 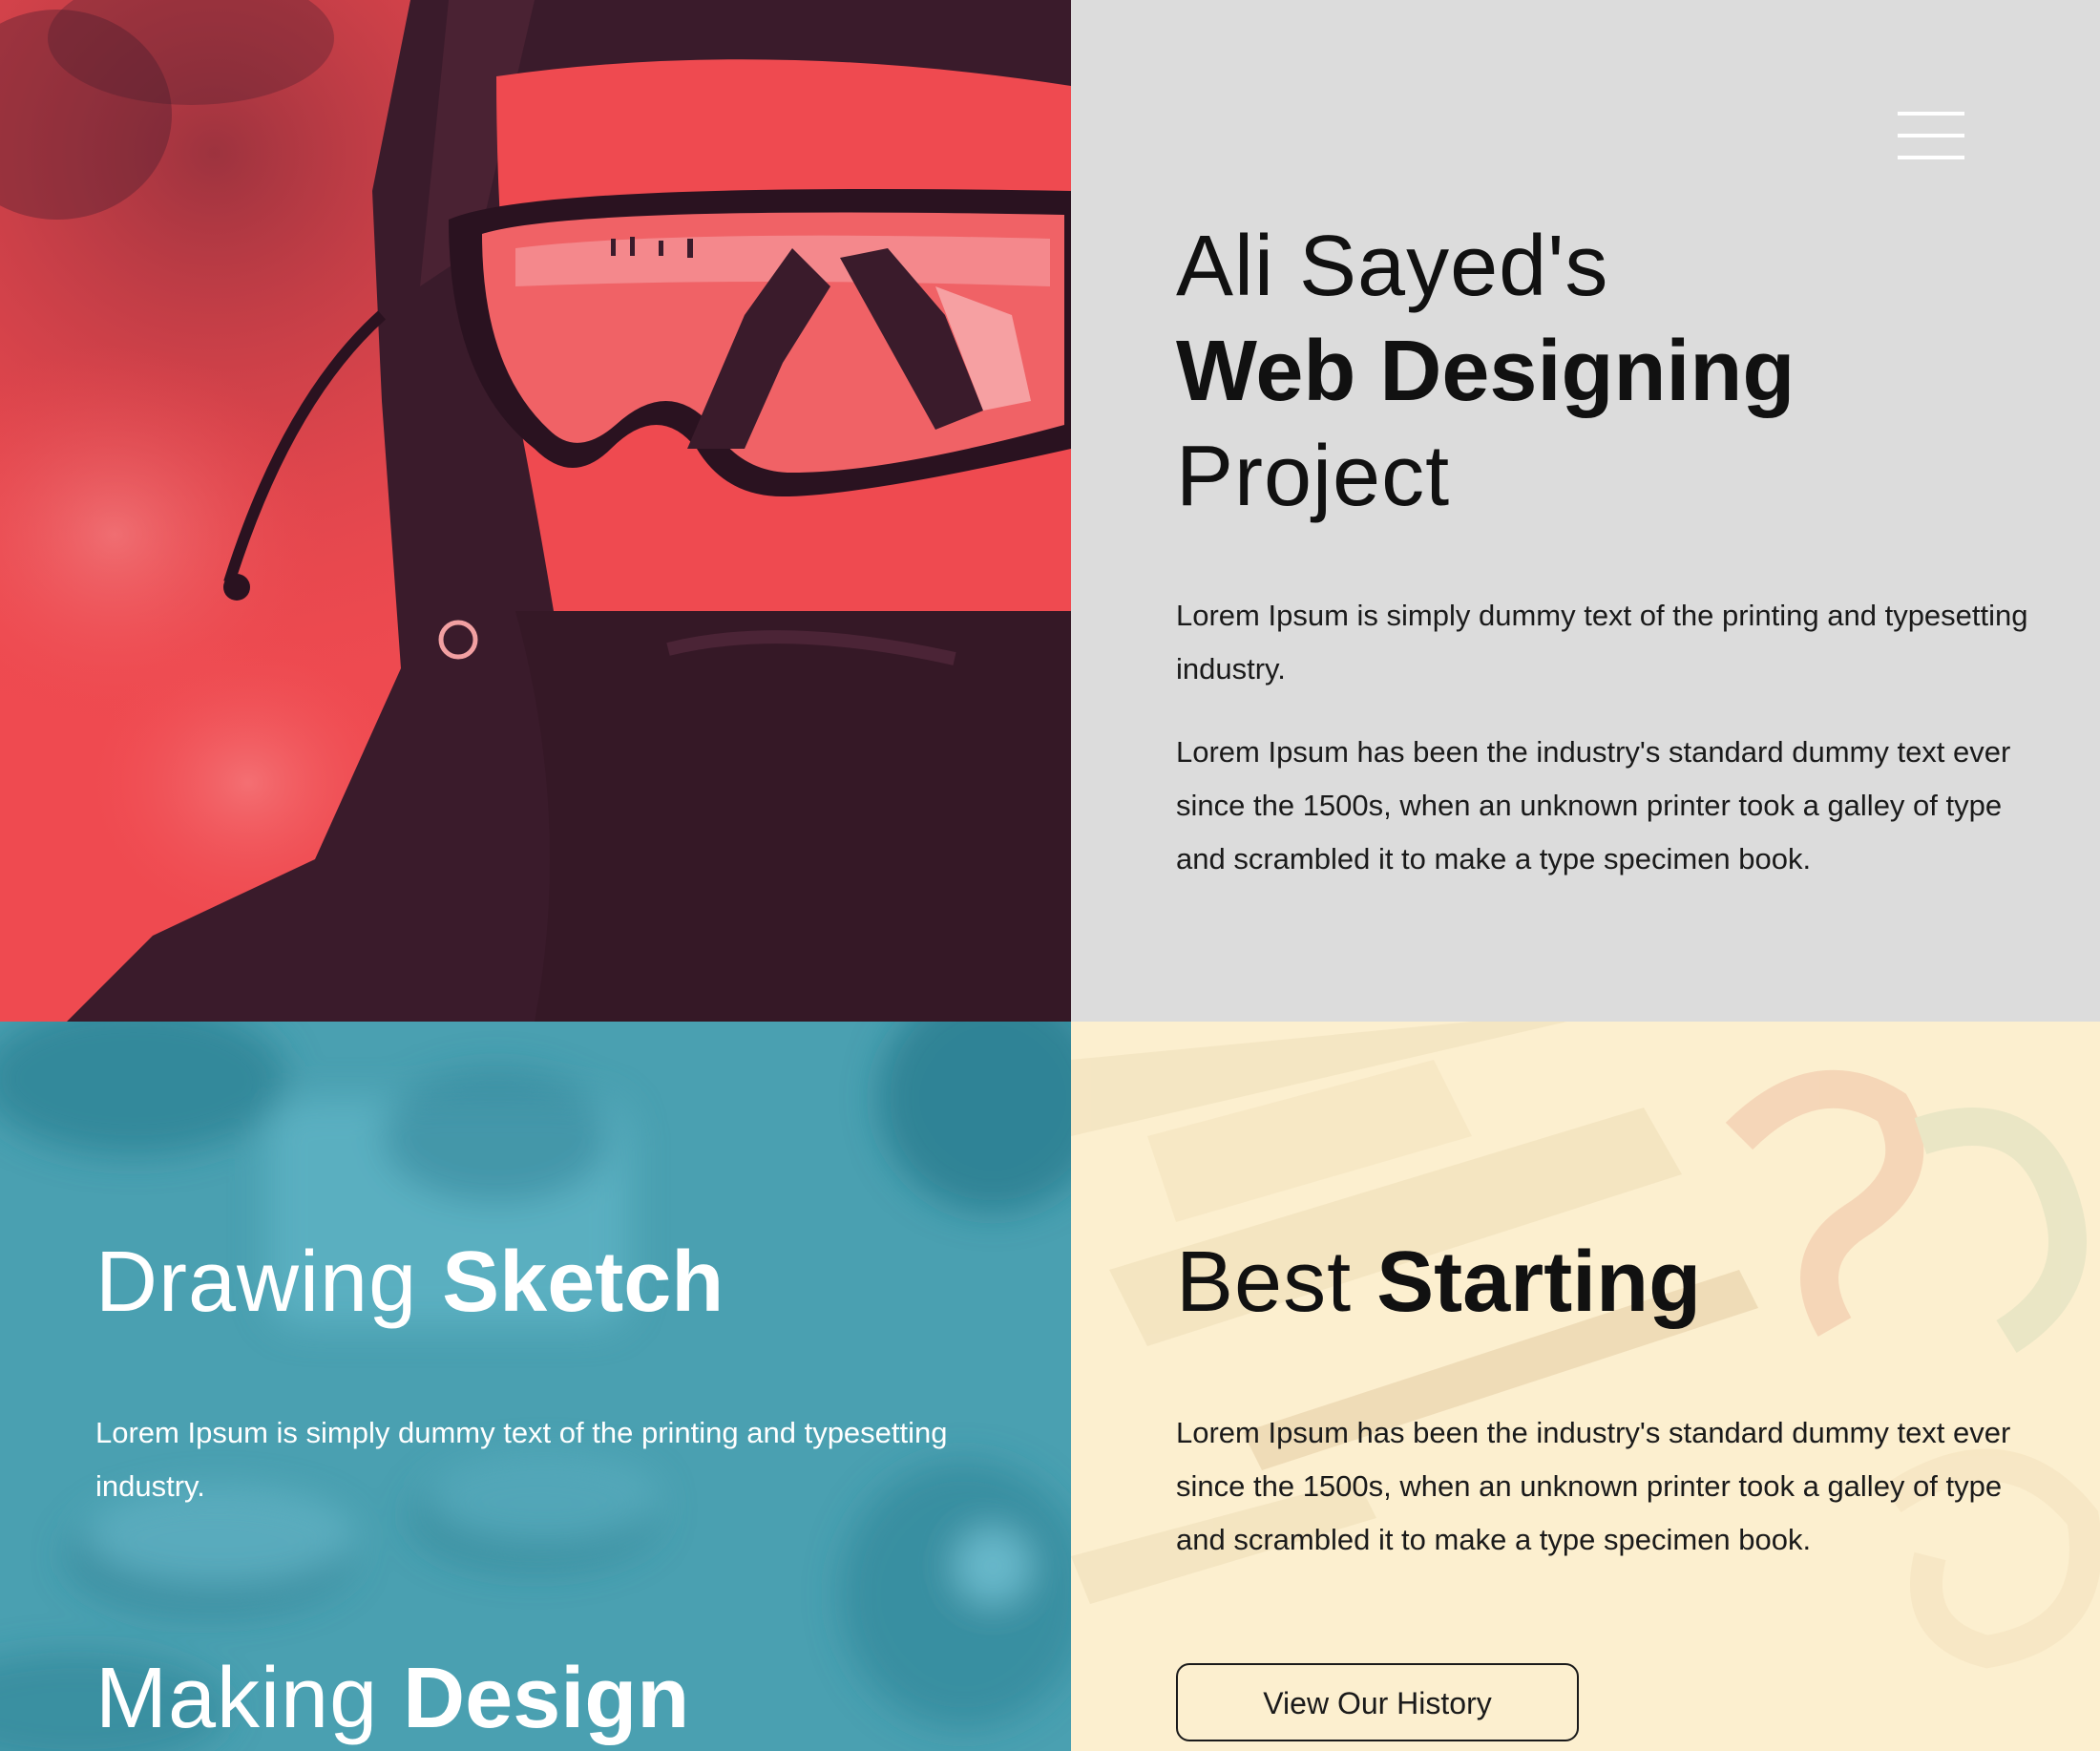 What do you see at coordinates (1931, 114) in the screenshot?
I see `hamburger-menu-icon` at bounding box center [1931, 114].